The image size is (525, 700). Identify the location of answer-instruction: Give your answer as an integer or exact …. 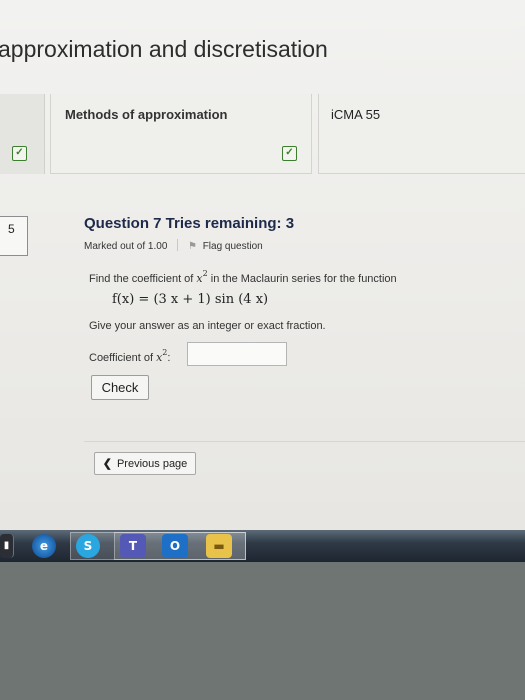
(207, 326).